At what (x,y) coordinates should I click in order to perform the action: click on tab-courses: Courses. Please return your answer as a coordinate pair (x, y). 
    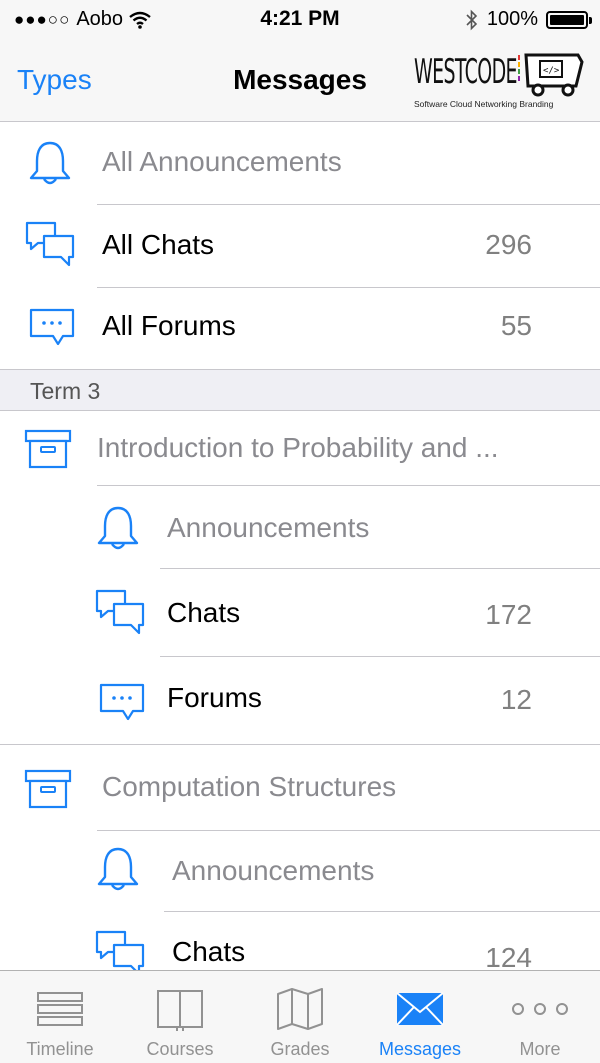
    Looking at the image, I should click on (180, 1017).